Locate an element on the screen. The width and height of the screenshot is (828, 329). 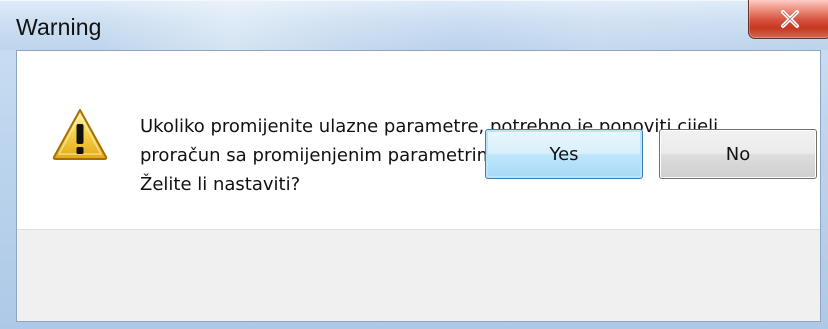
close-button is located at coordinates (788, 19).